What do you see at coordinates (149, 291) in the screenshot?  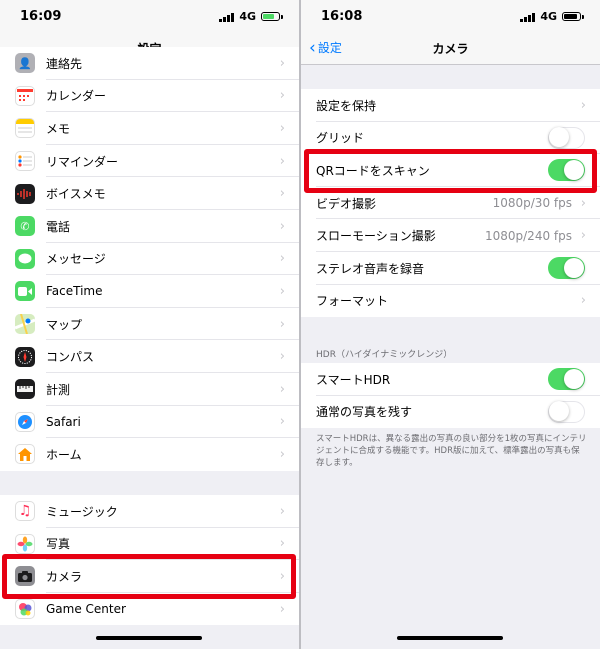 I see `settings-item-facetime: FaceTime ›` at bounding box center [149, 291].